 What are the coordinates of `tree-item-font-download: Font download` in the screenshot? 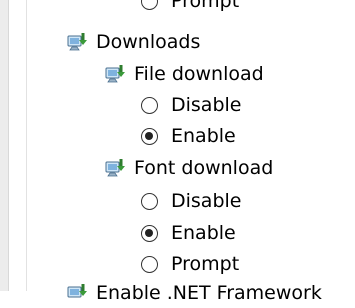 It's located at (188, 168).